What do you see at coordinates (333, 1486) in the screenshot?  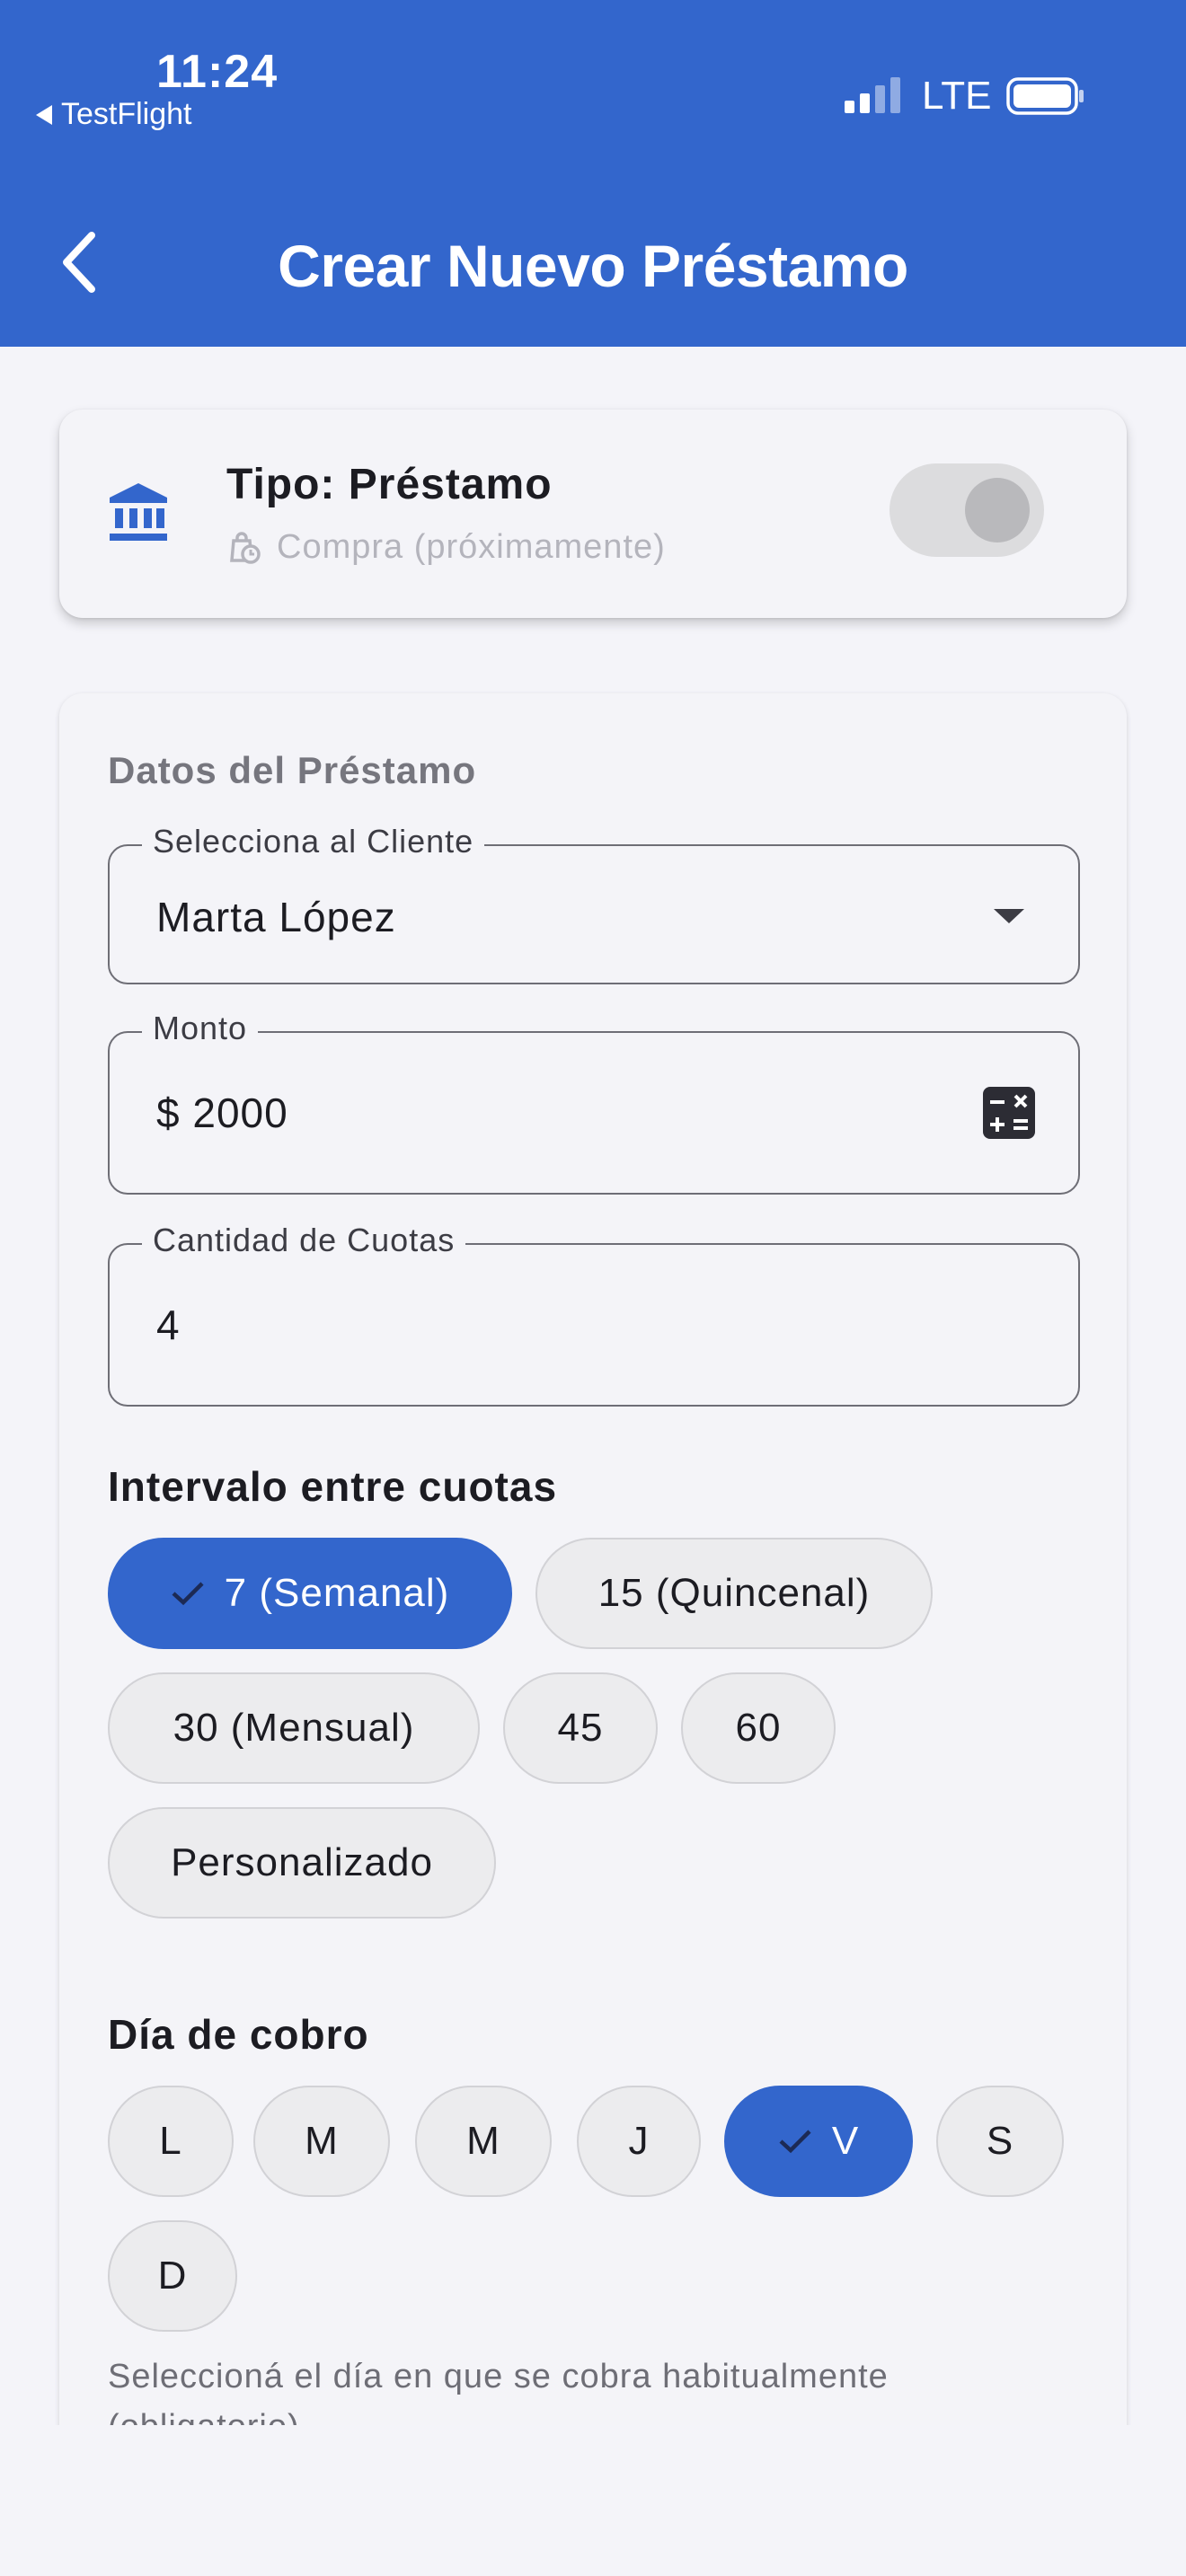 I see `interval-title: Intervalo entre cuotas` at bounding box center [333, 1486].